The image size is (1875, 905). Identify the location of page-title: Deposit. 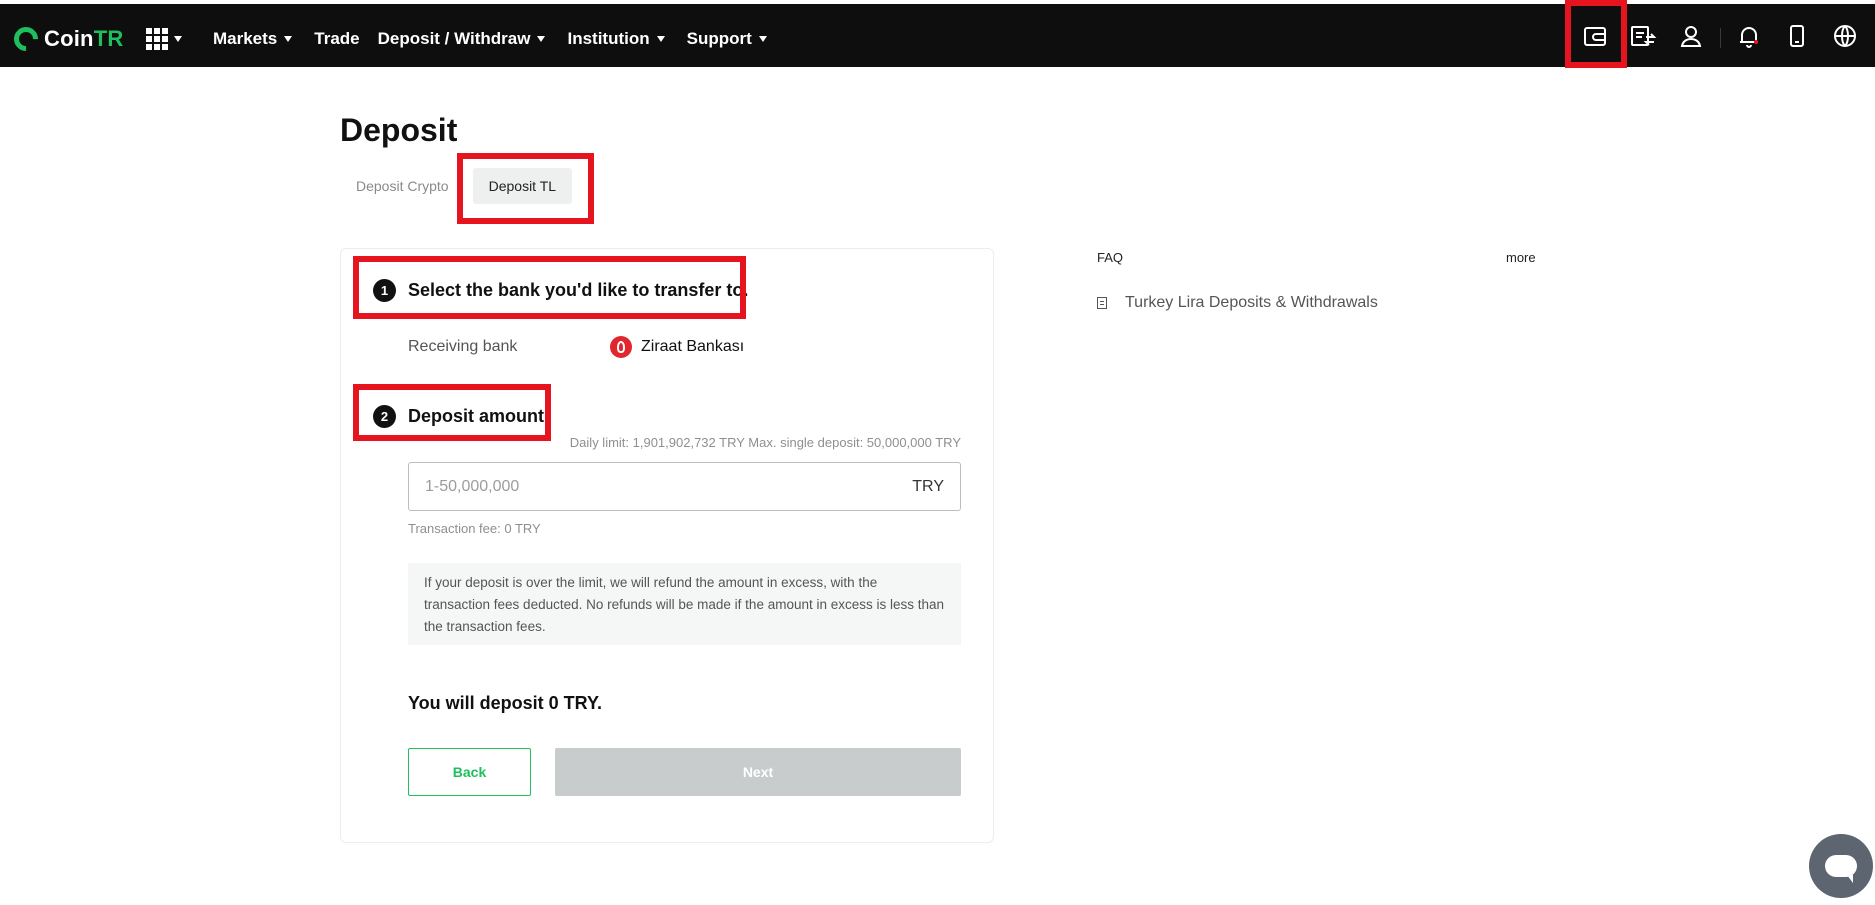
(399, 130).